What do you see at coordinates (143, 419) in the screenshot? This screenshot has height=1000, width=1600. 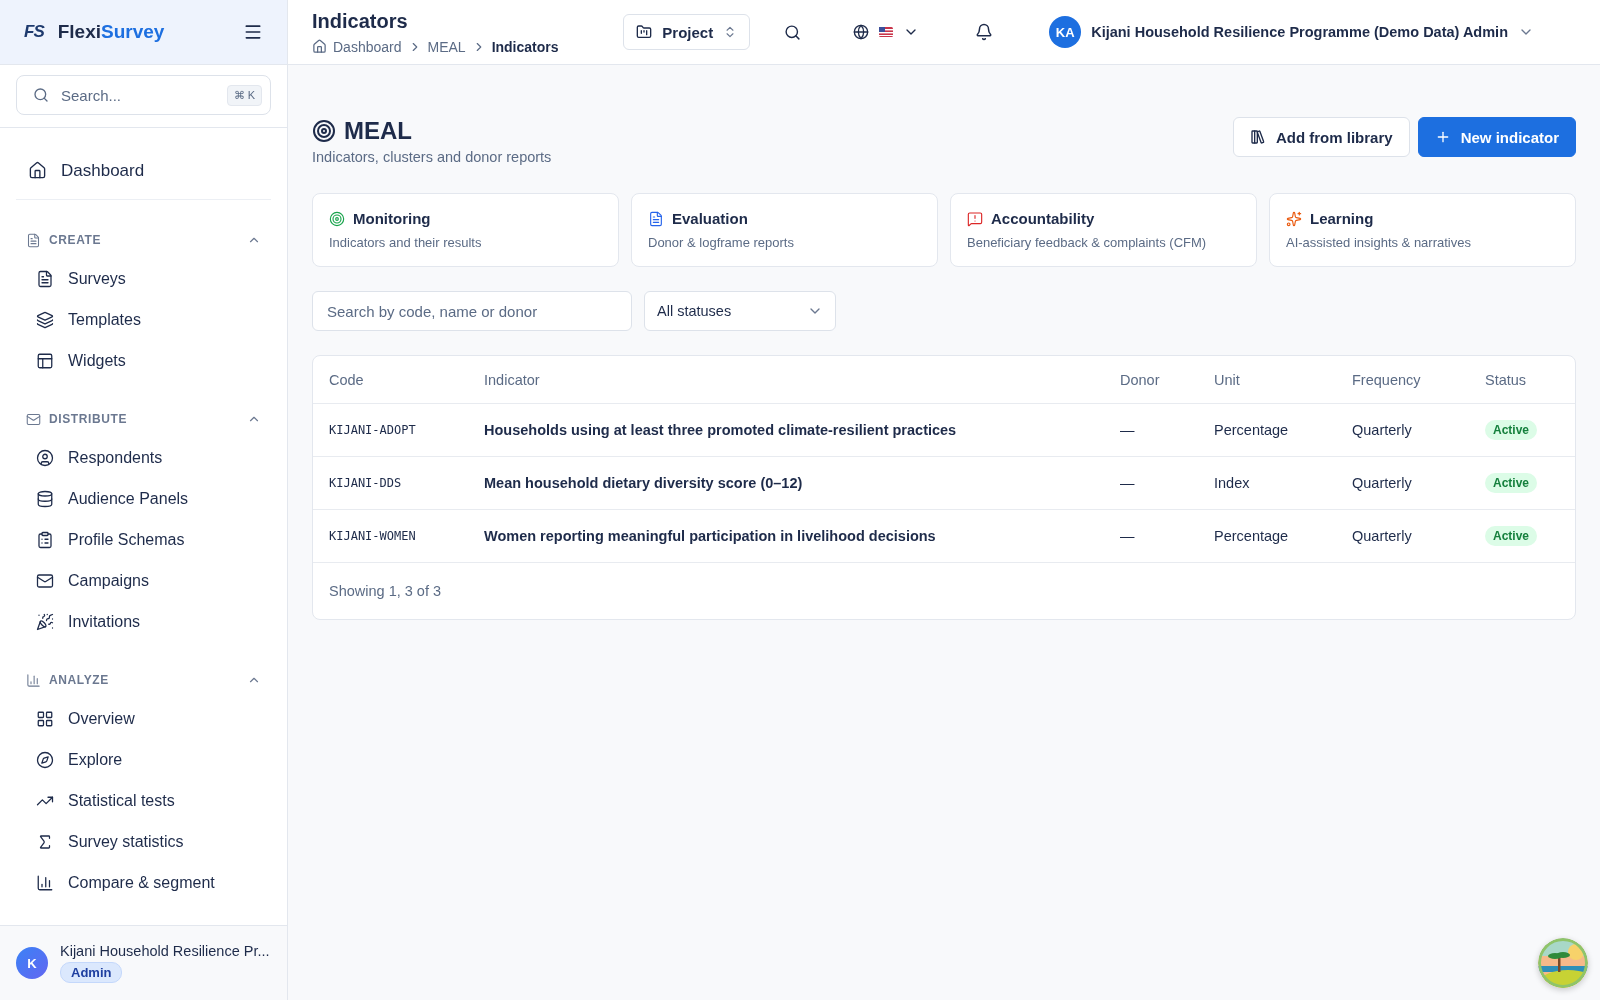 I see `section-header: DISTRIBUTE` at bounding box center [143, 419].